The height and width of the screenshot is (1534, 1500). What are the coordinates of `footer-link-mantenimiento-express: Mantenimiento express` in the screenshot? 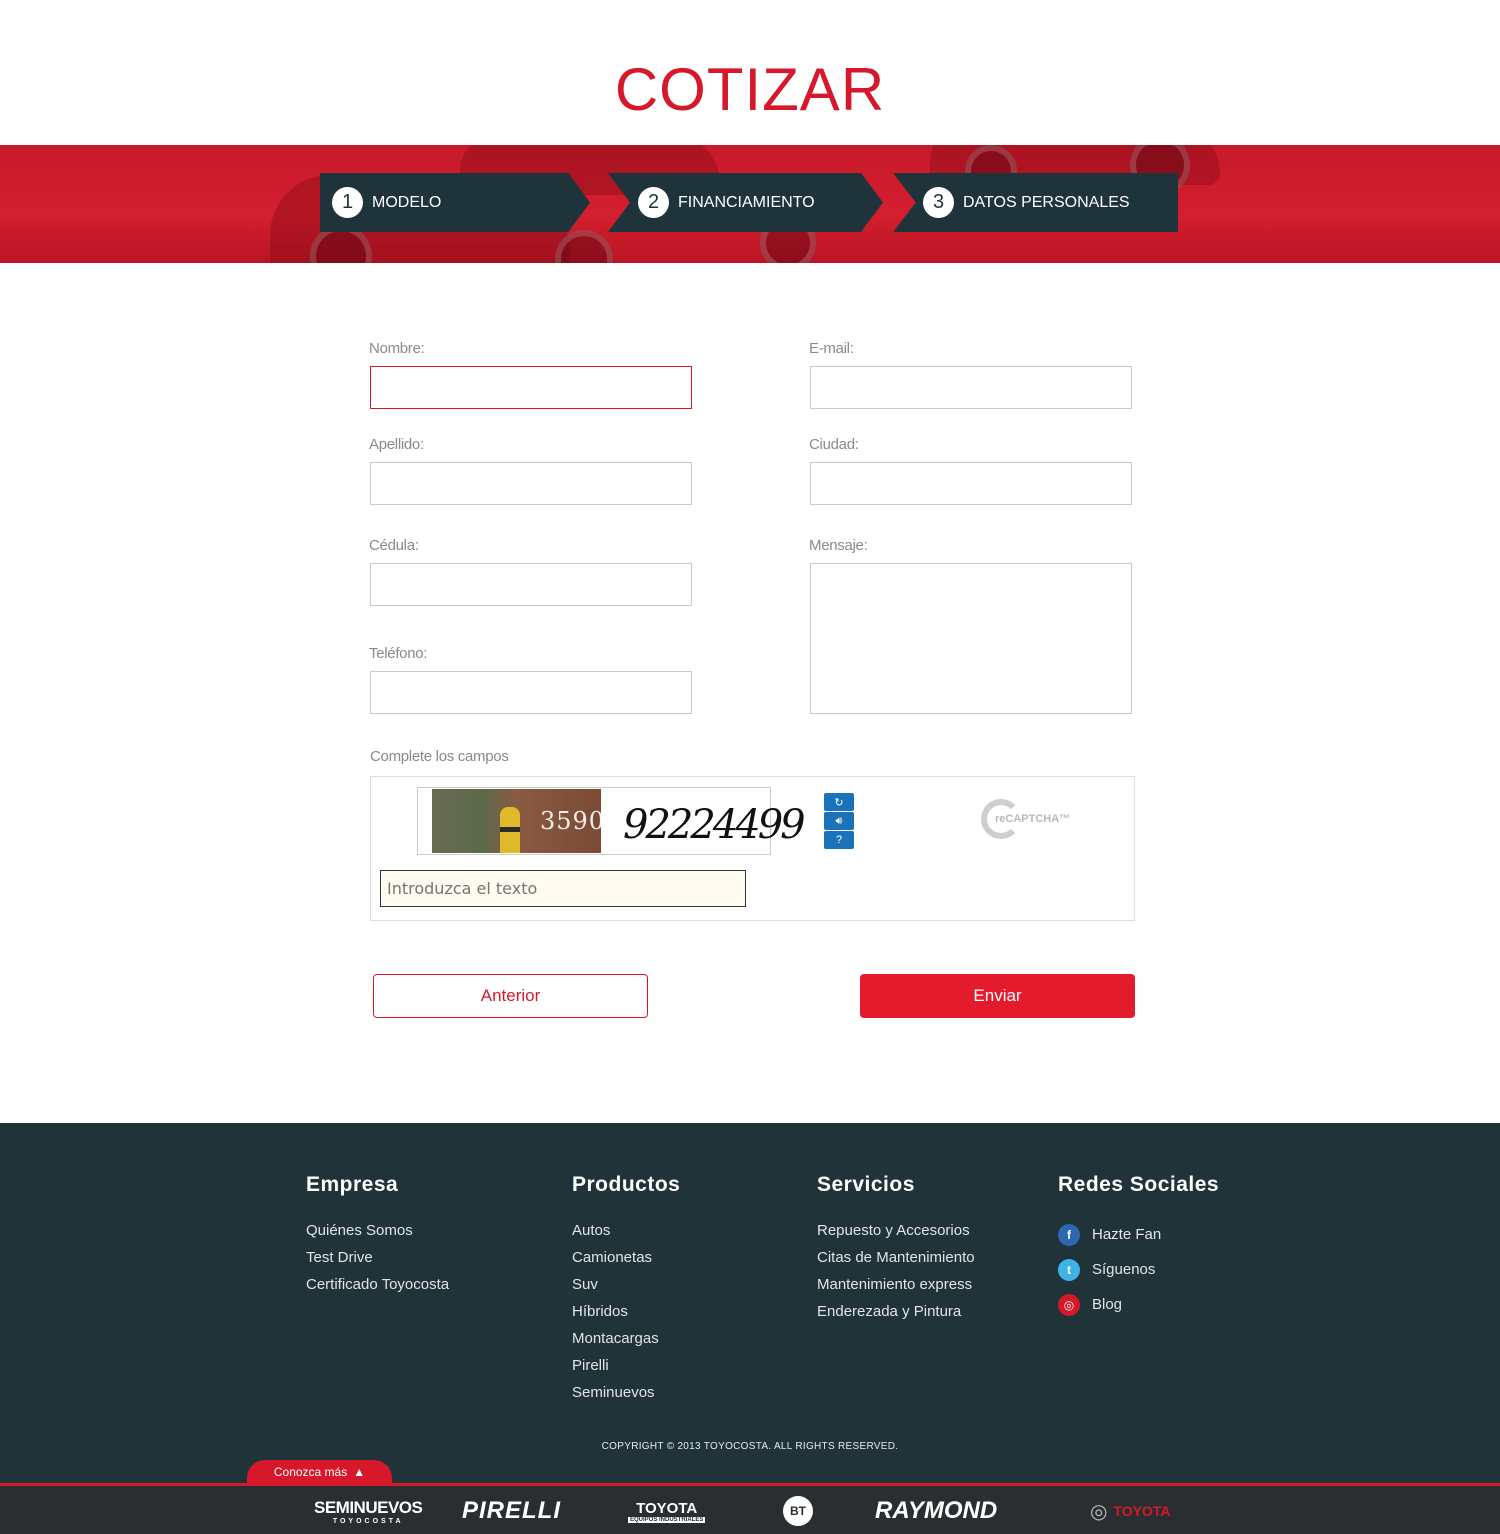 It's located at (896, 1284).